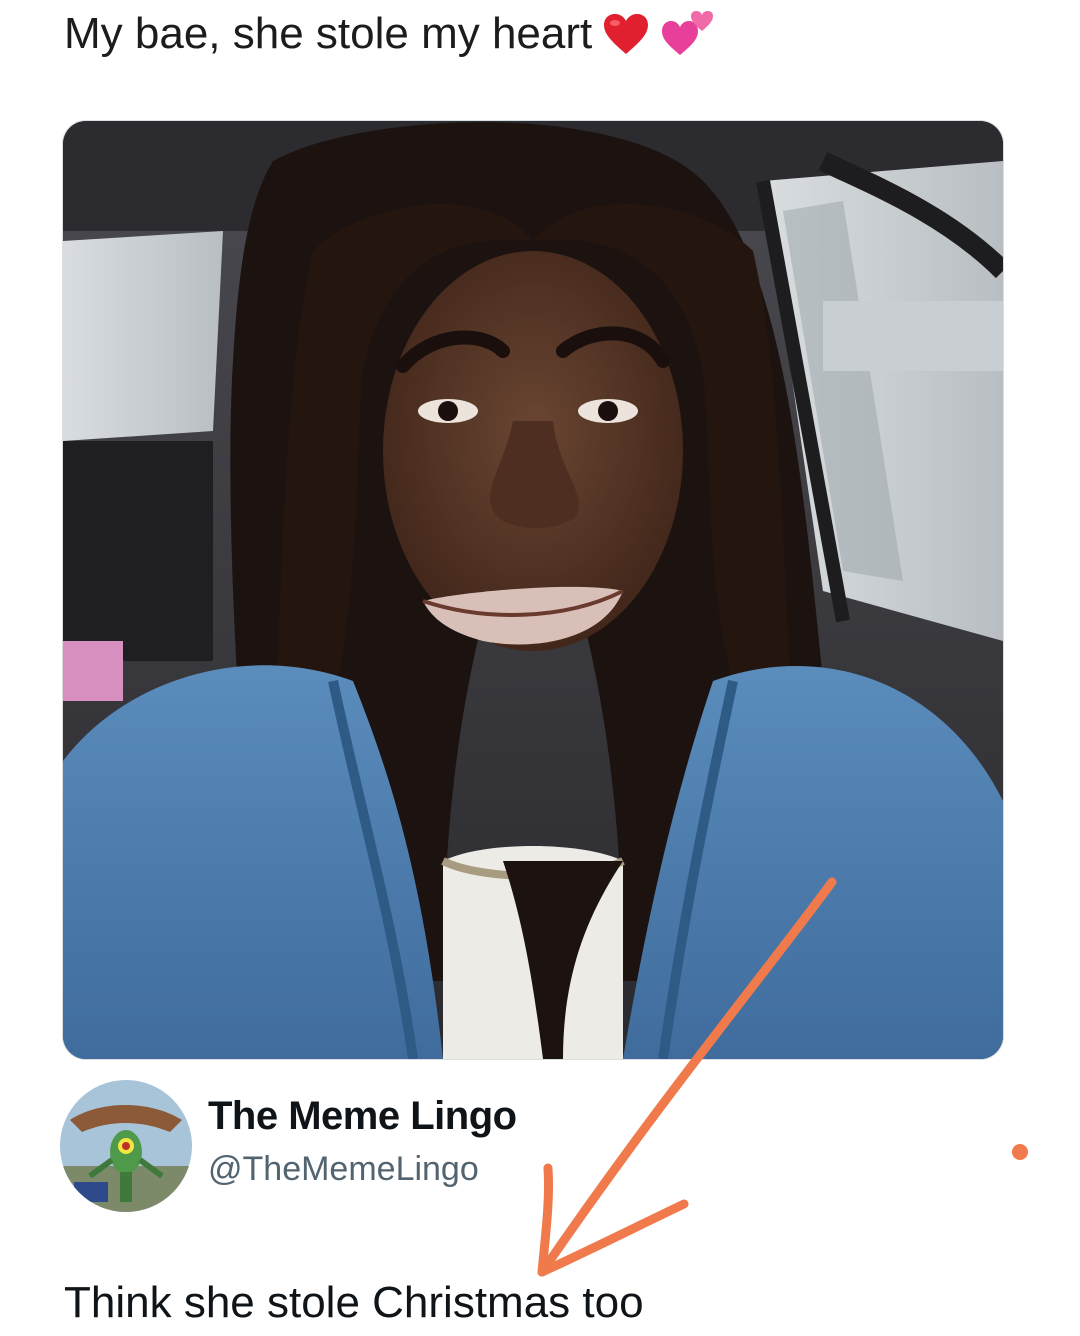 Image resolution: width=1080 pixels, height=1336 pixels. Describe the element at coordinates (343, 1169) in the screenshot. I see `author-handle: @TheMemeLingo` at that location.